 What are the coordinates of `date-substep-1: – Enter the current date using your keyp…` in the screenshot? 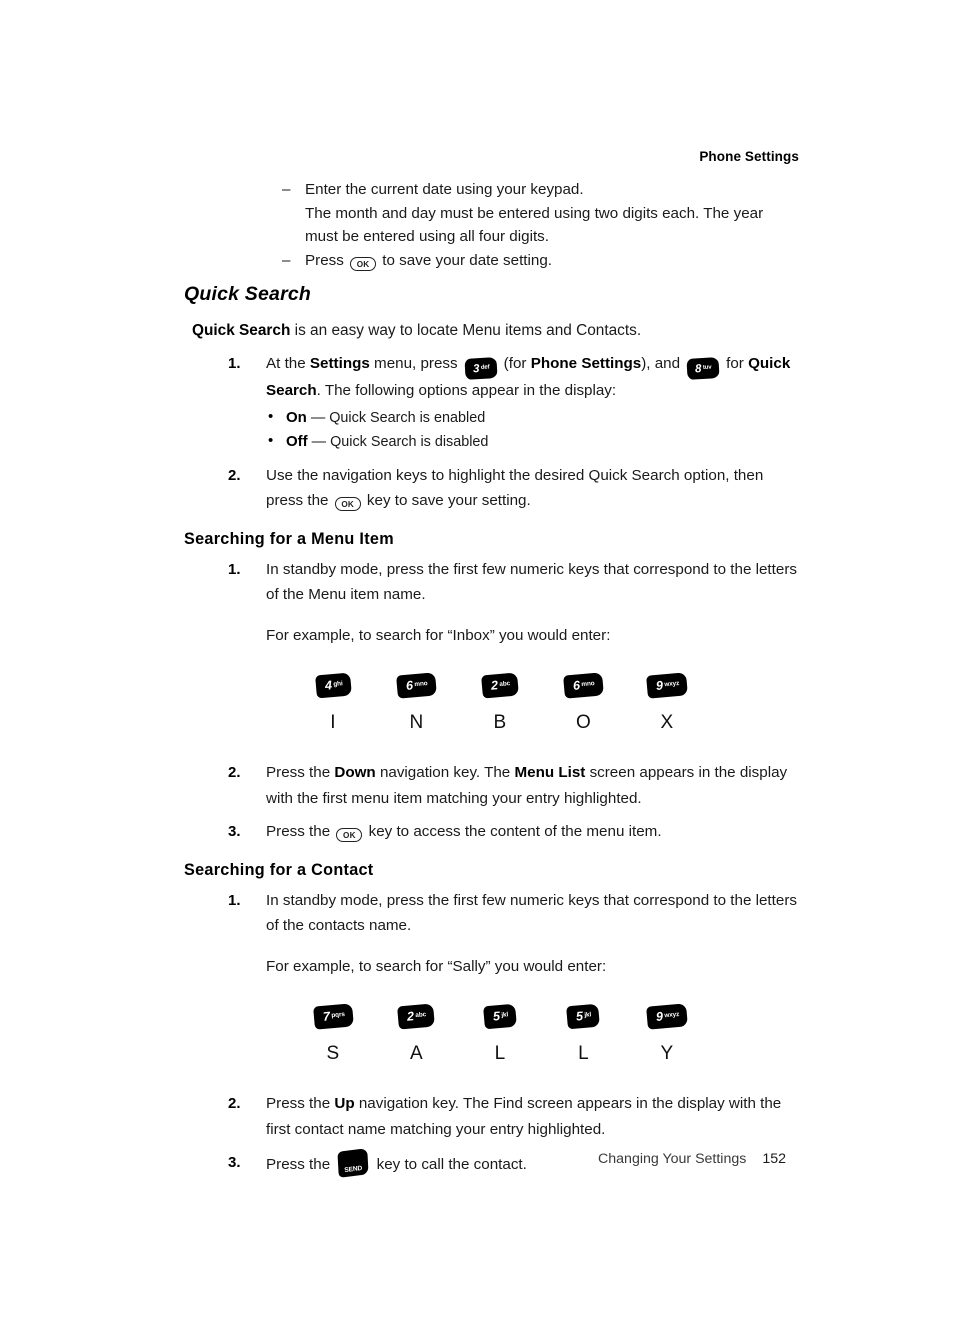 It's located at (541, 213).